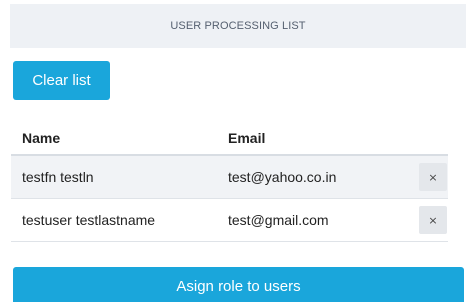  Describe the element at coordinates (238, 284) in the screenshot. I see `assign-role-button: Asign role to users` at that location.